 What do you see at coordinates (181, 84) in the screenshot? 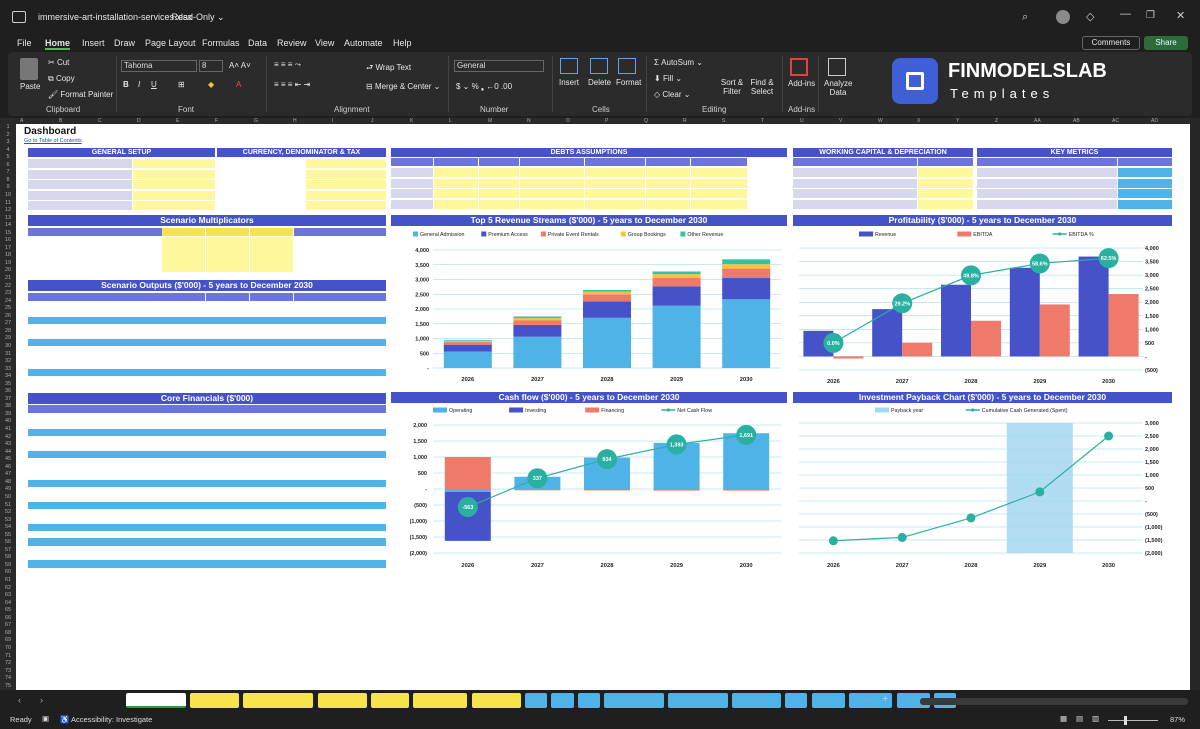
I see `borders-icon: ⊞` at bounding box center [181, 84].